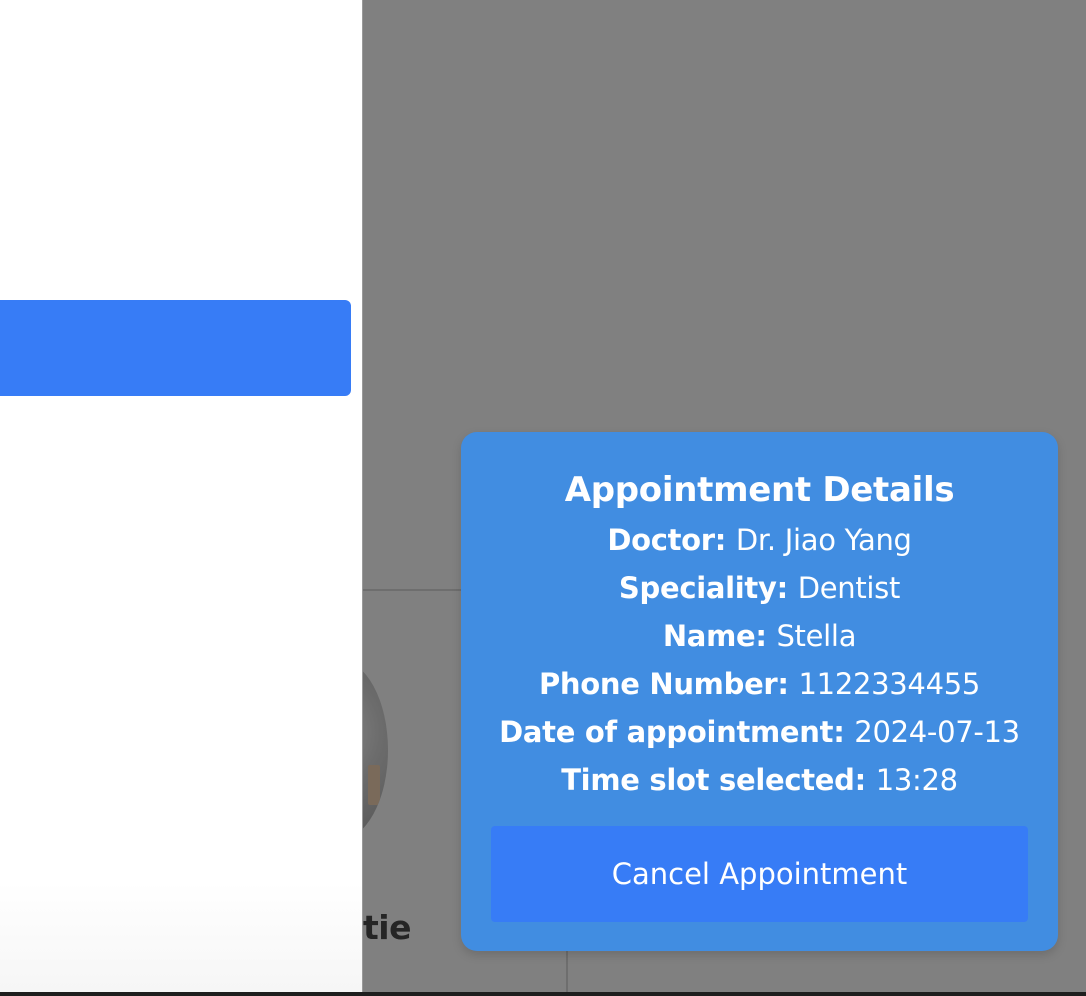 This screenshot has height=996, width=1086. I want to click on detail-name: Name: Stella, so click(759, 636).